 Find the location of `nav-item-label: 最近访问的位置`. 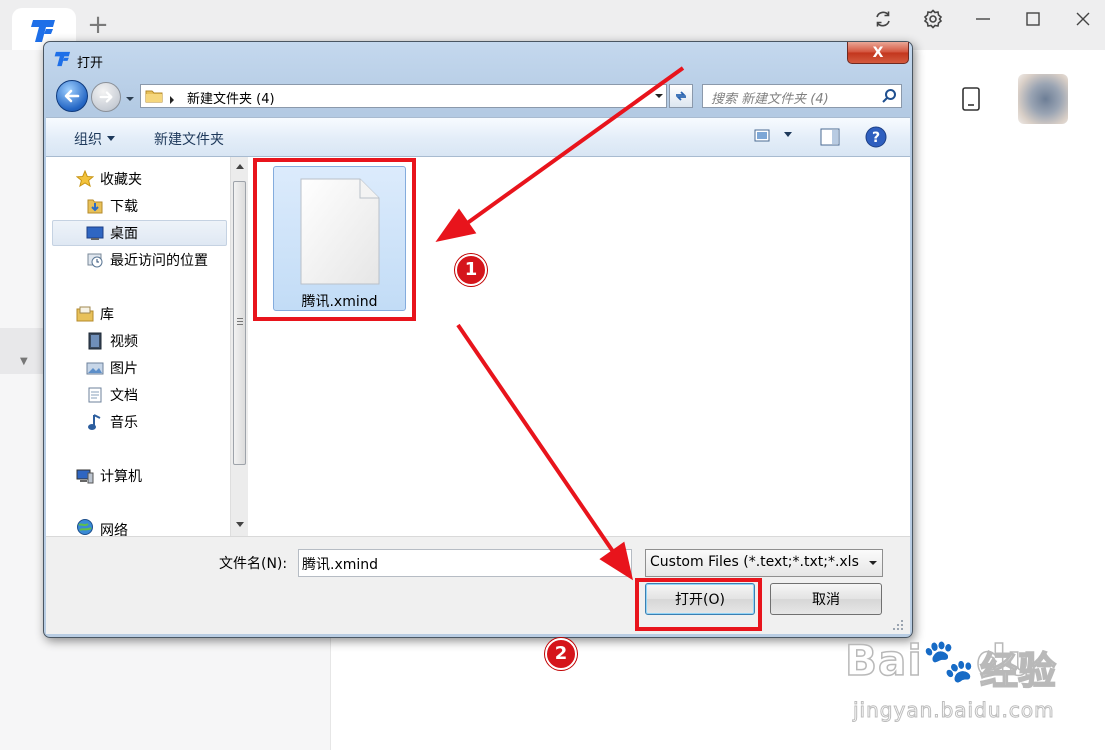

nav-item-label: 最近访问的位置 is located at coordinates (159, 261).